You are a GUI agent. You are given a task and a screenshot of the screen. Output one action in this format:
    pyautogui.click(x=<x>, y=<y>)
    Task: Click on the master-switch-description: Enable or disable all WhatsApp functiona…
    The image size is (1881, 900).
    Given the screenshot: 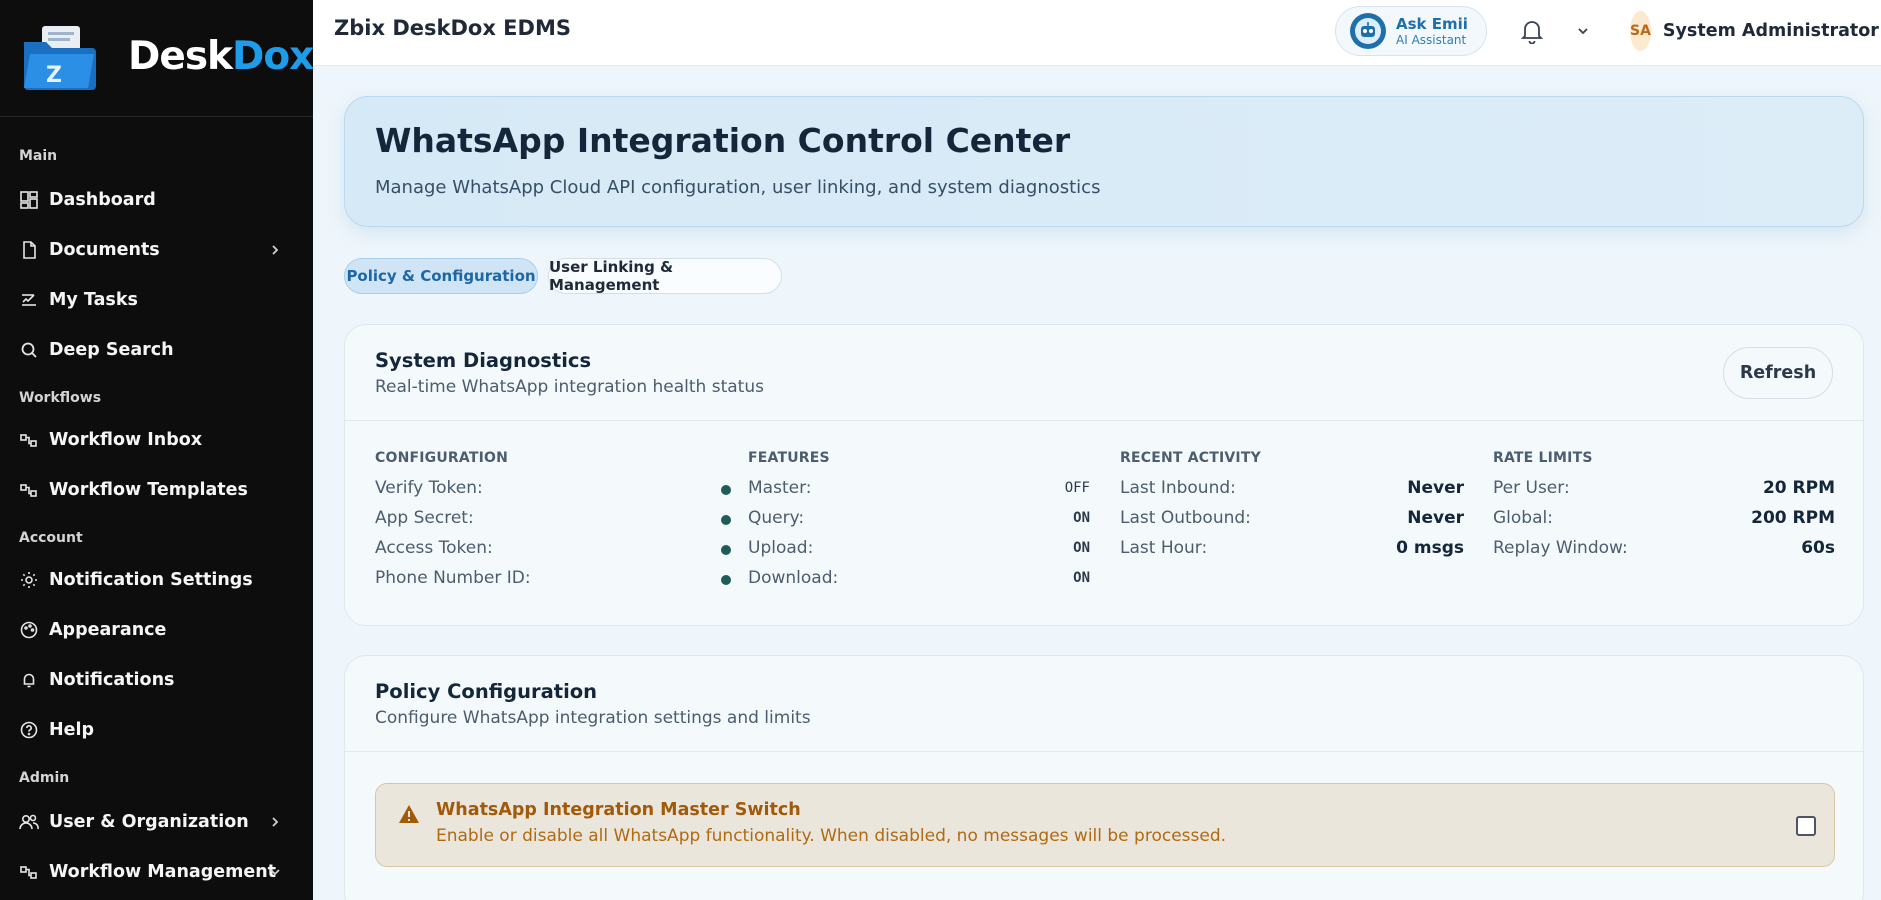 What is the action you would take?
    pyautogui.click(x=831, y=836)
    